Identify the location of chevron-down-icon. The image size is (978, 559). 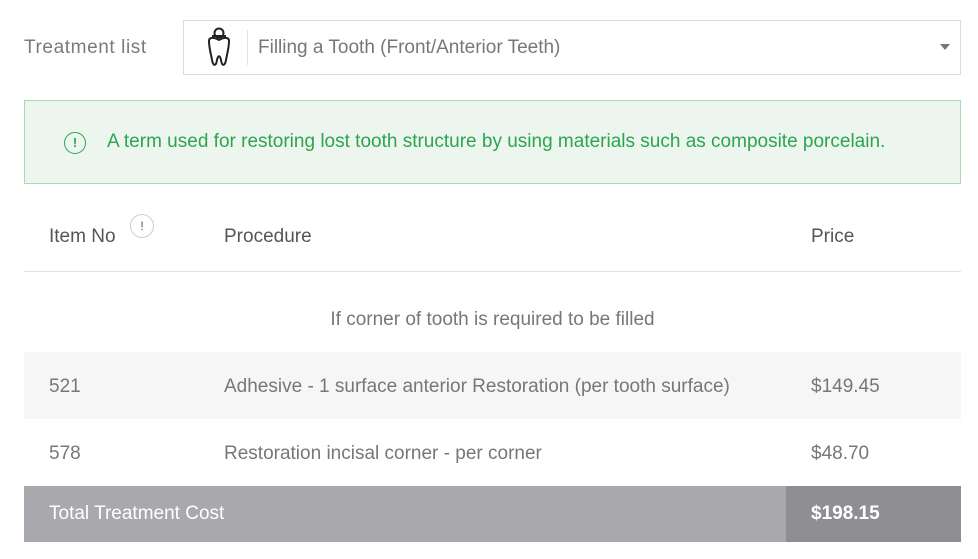
(945, 47).